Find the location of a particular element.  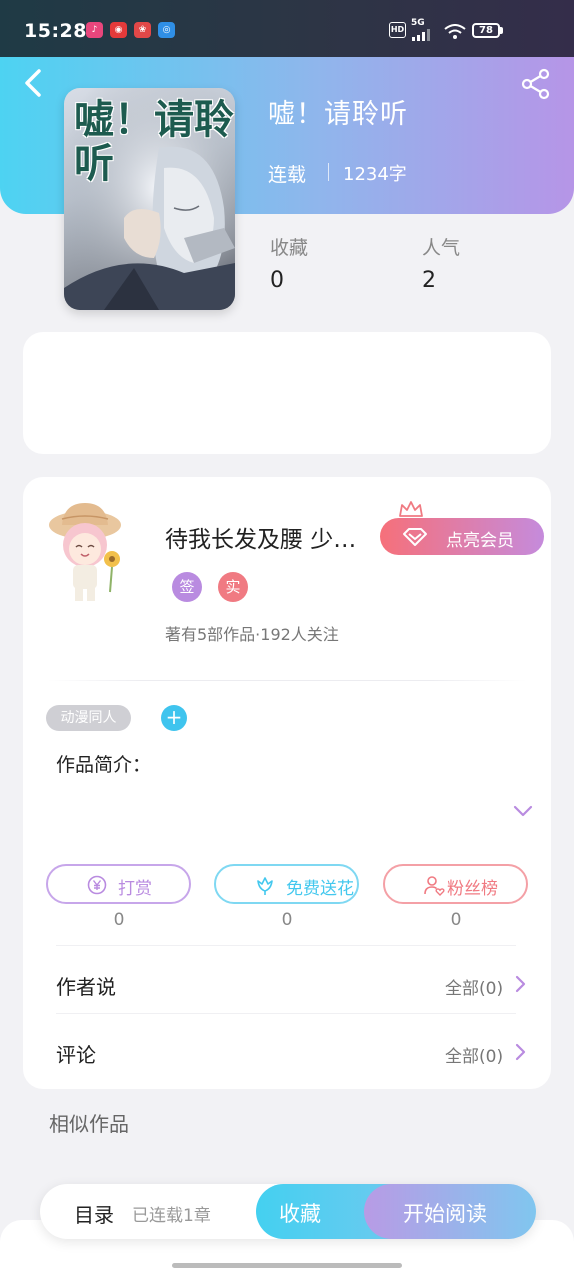

comments-title: 评论 is located at coordinates (76, 1055).